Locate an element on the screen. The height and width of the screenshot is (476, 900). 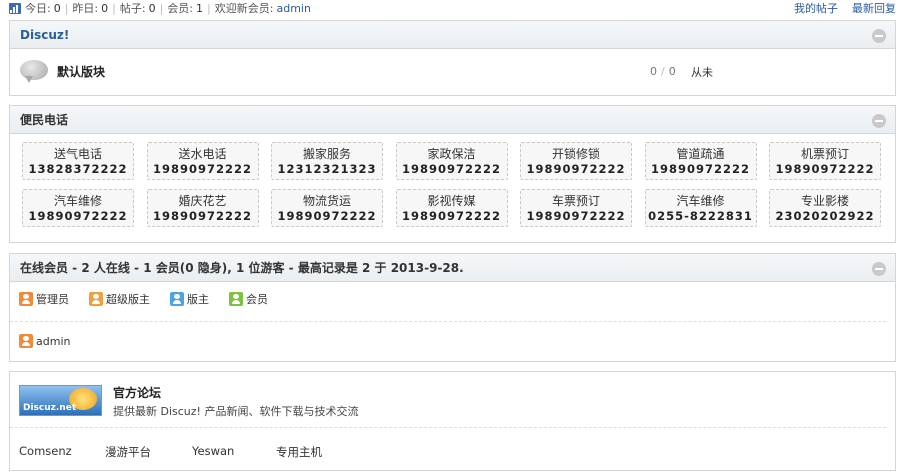
legend-item: 超级版主 is located at coordinates (119, 299).